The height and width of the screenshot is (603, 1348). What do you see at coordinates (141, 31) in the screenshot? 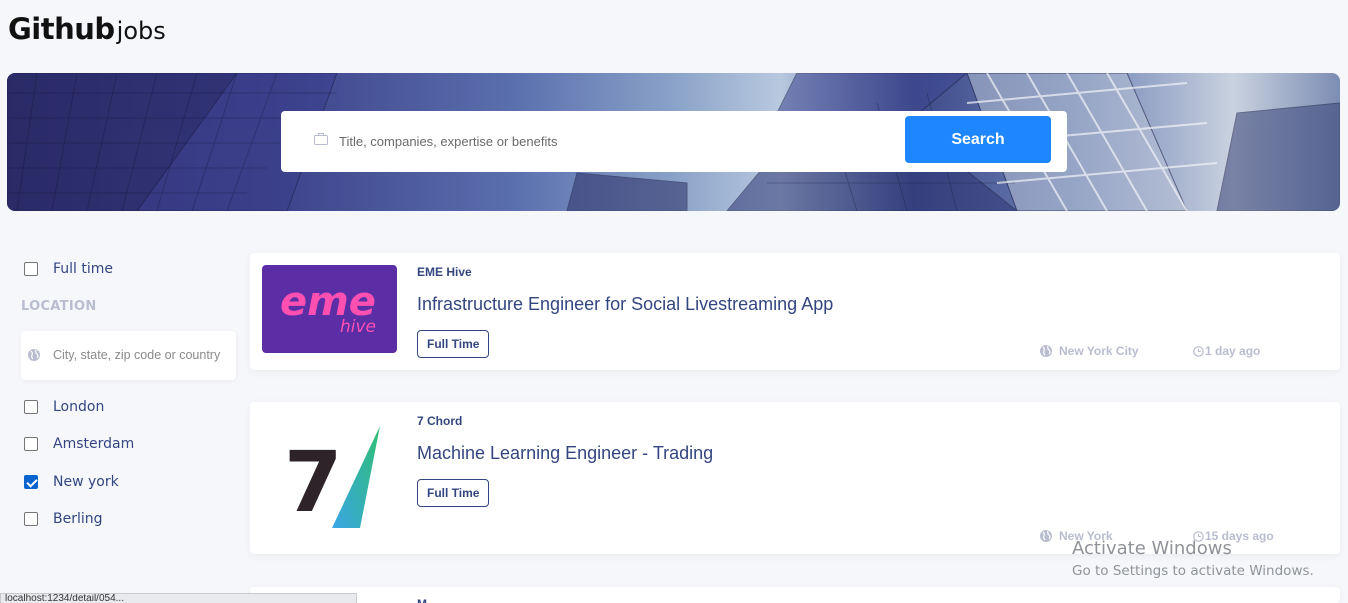
I see `brand-light: jobs` at bounding box center [141, 31].